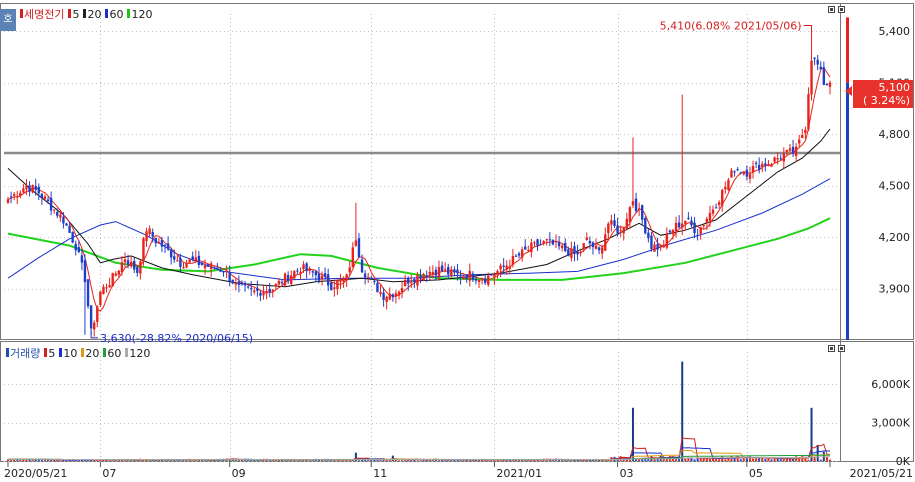 The height and width of the screenshot is (482, 915). Describe the element at coordinates (808, 28) in the screenshot. I see `max-annotation-leader` at that location.